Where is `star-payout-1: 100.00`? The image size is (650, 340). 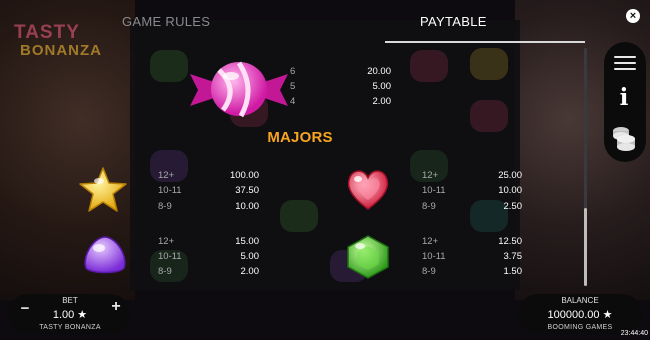
star-payout-1: 100.00 is located at coordinates (244, 175).